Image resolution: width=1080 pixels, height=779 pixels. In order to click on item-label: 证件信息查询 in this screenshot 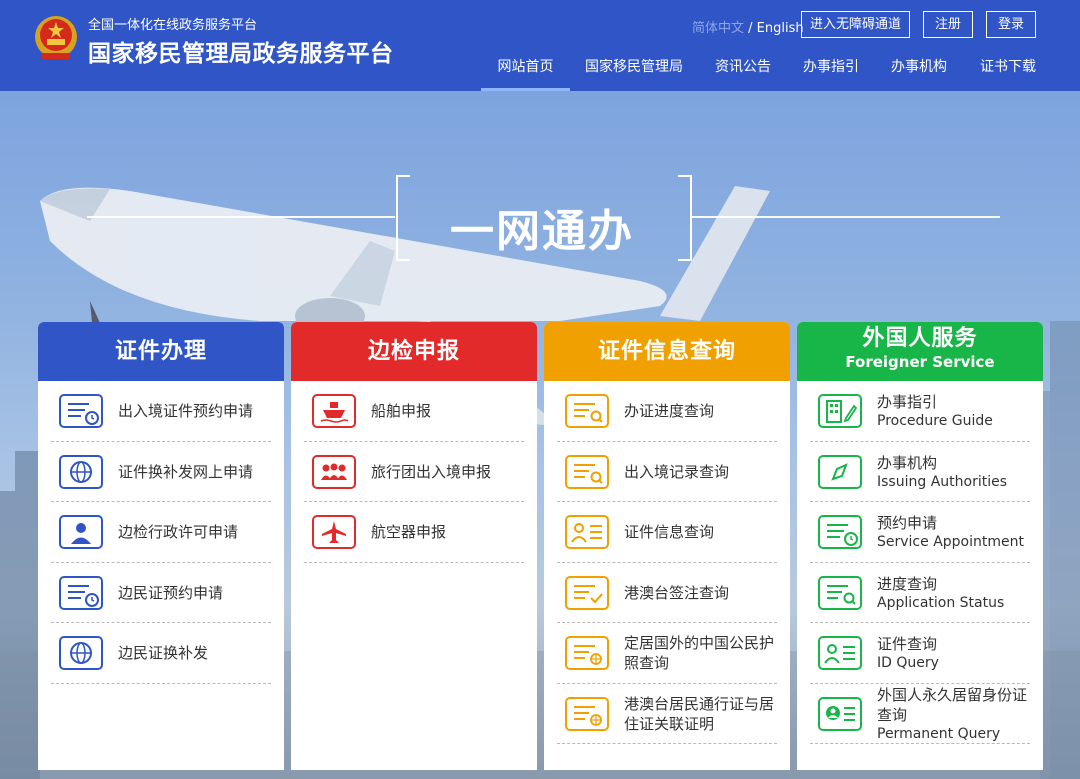, I will do `click(669, 532)`.